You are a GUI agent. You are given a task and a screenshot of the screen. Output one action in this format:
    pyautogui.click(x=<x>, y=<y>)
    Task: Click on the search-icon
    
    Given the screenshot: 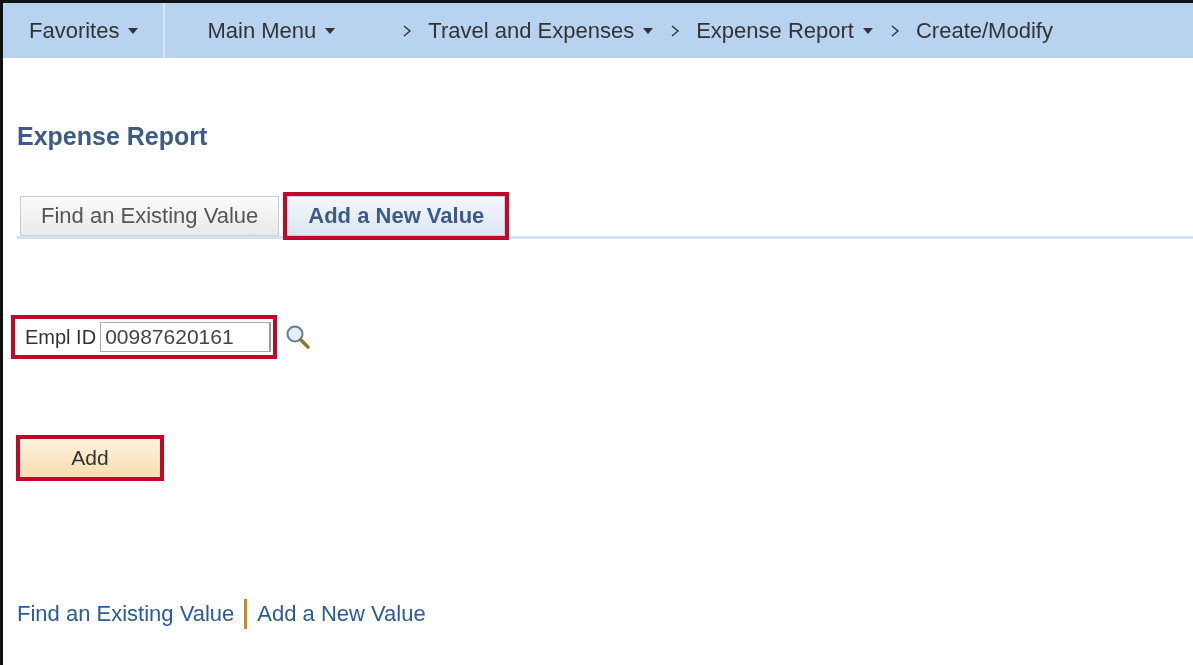 What is the action you would take?
    pyautogui.click(x=298, y=337)
    